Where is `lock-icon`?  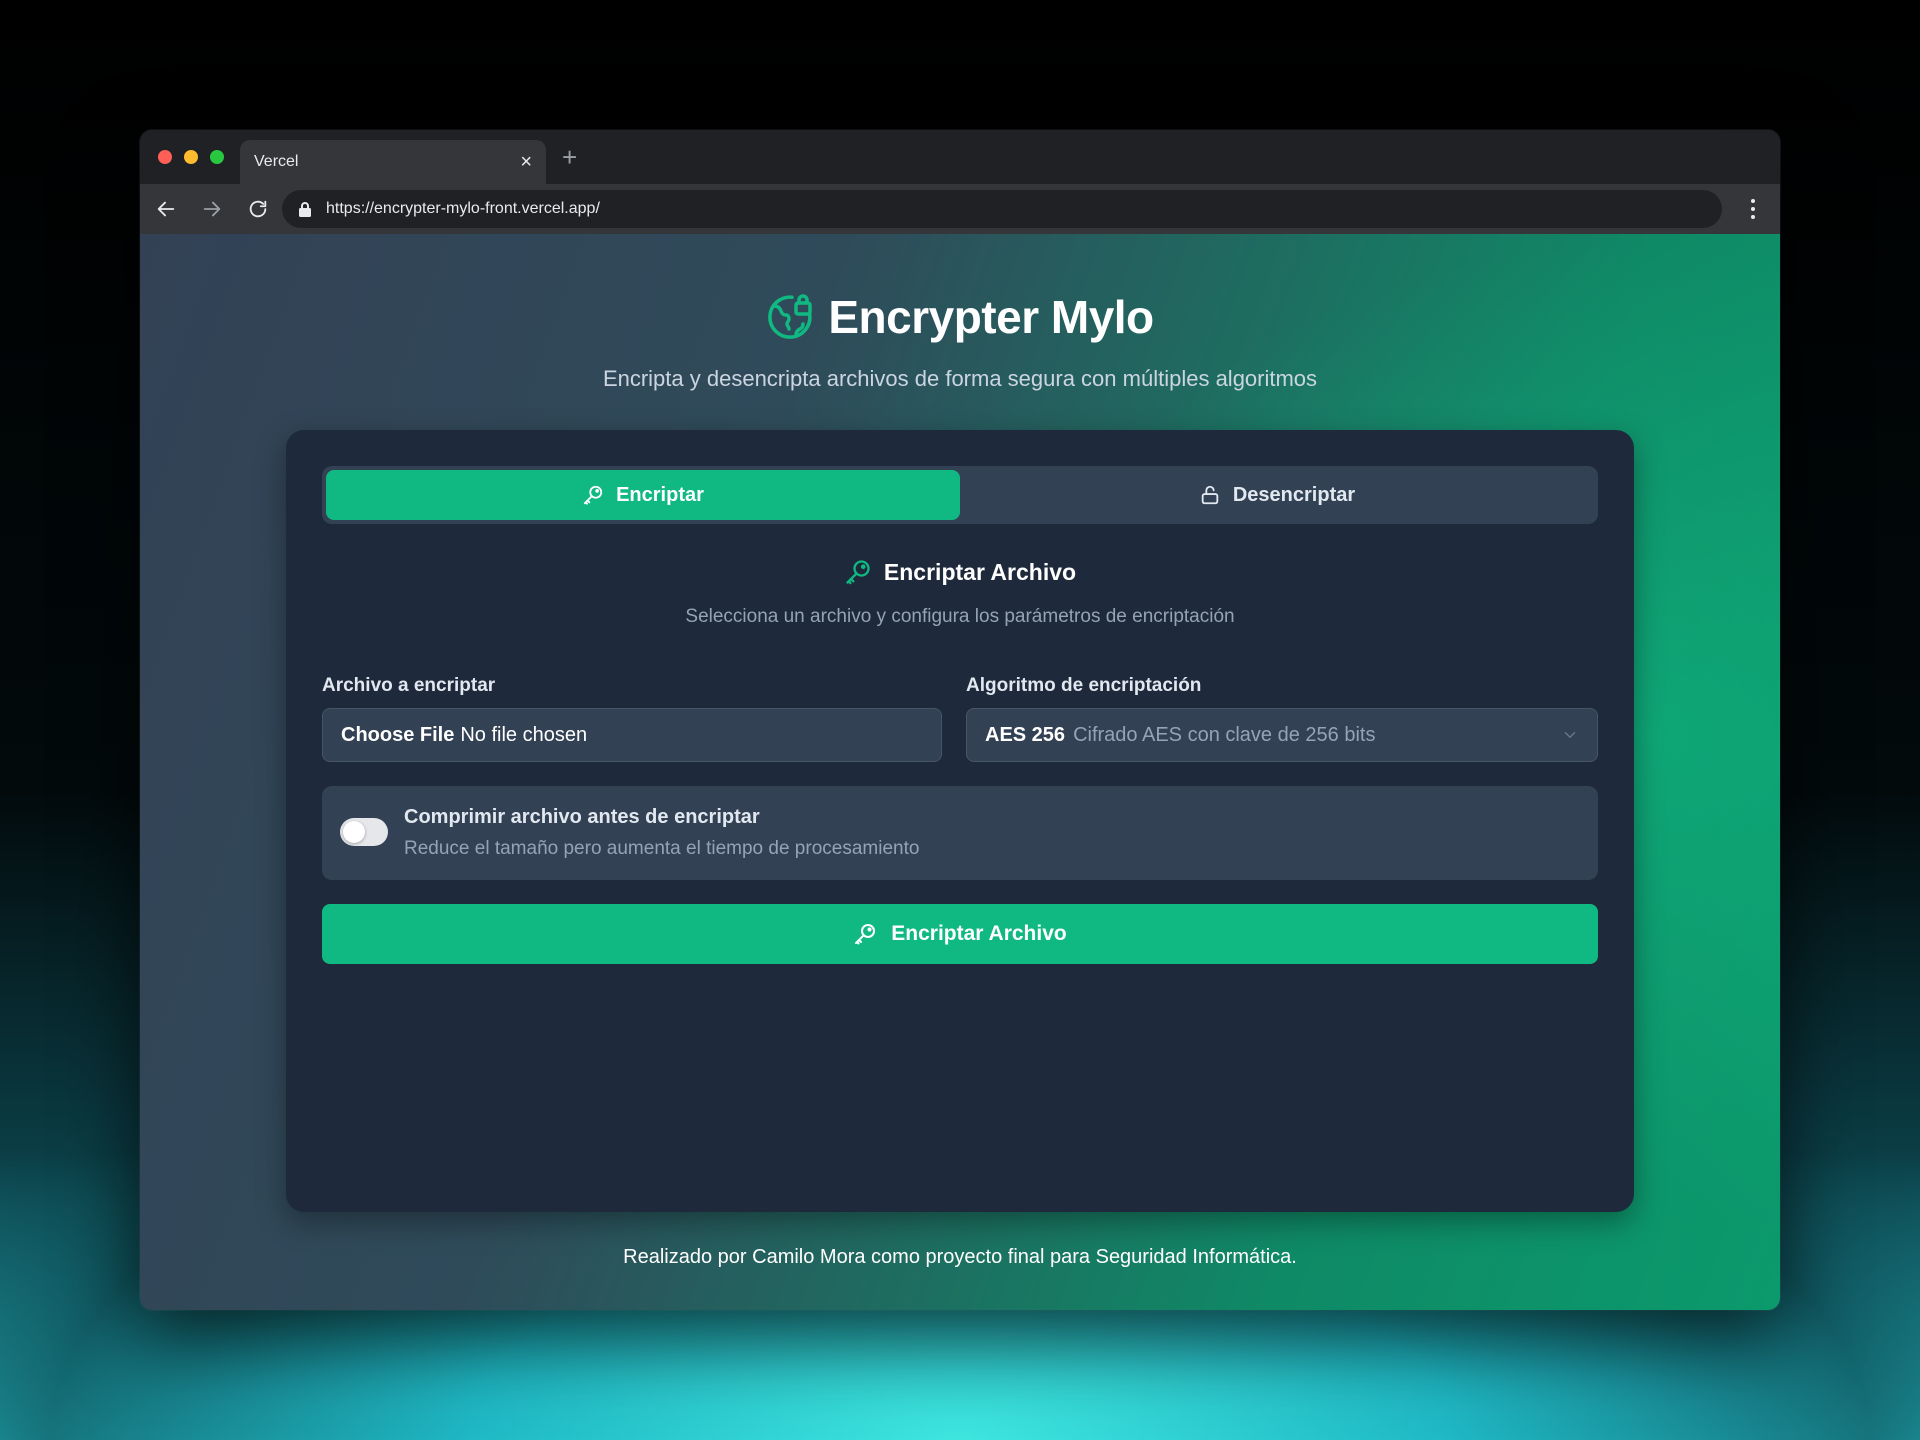
lock-icon is located at coordinates (305, 209).